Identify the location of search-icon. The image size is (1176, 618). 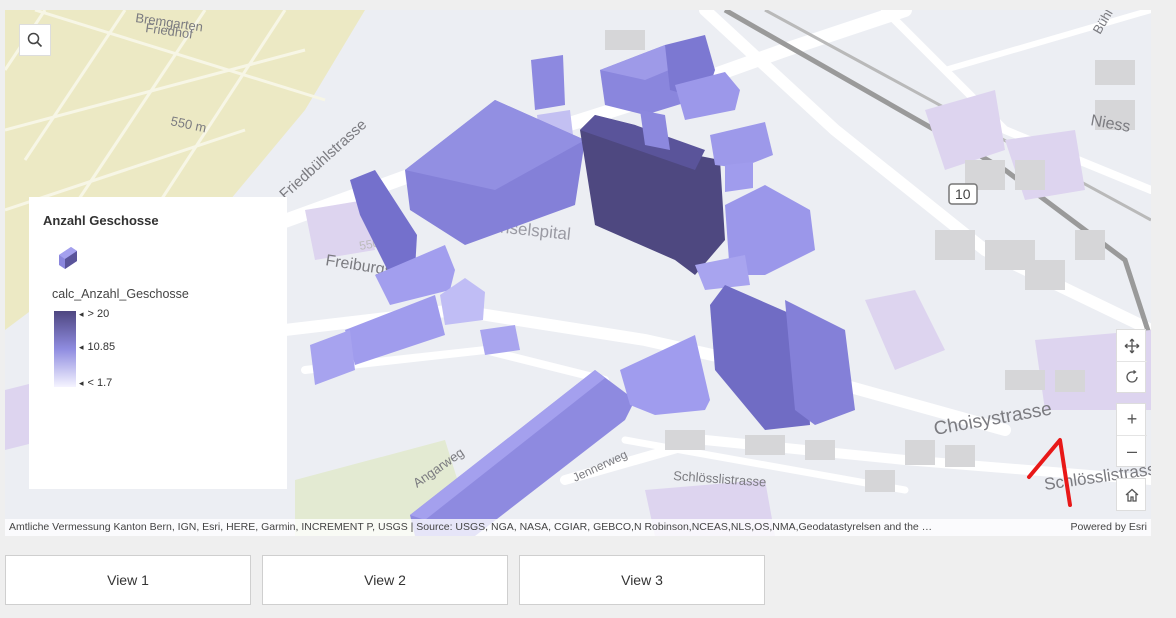
(35, 40).